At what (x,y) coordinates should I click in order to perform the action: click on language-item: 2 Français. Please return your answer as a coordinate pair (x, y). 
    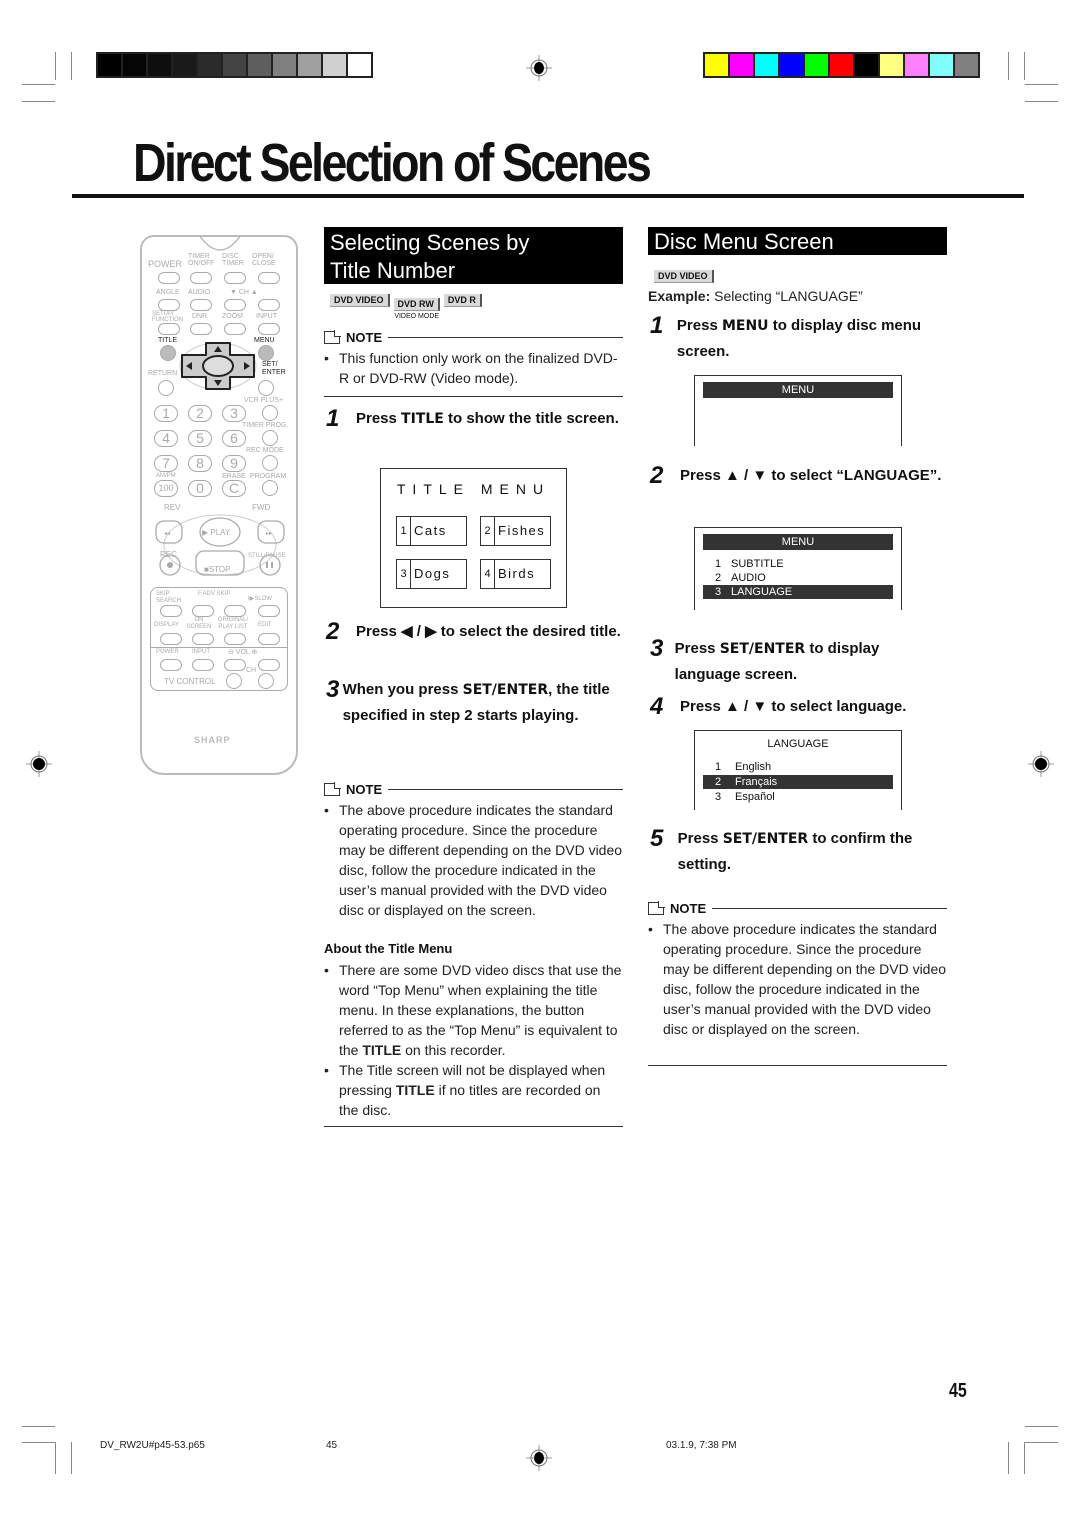
    Looking at the image, I should click on (798, 782).